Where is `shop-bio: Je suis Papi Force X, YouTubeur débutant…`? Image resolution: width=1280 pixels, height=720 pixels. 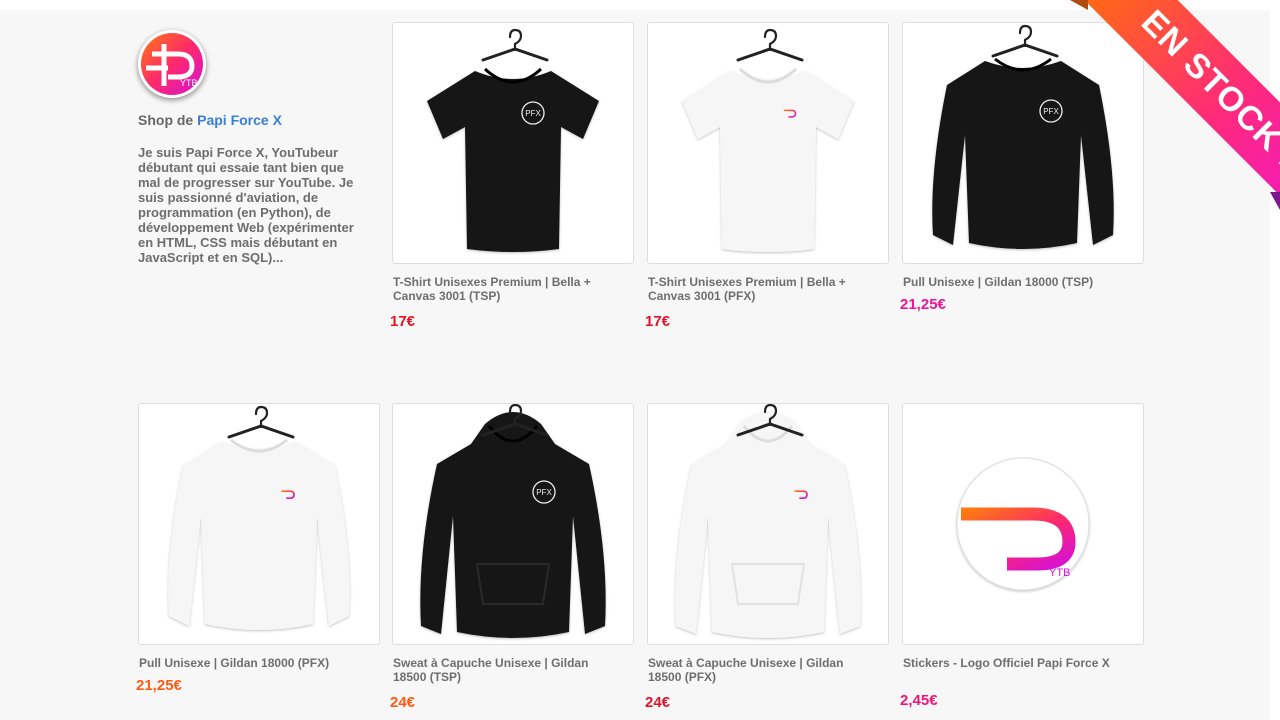 shop-bio: Je suis Papi Force X, YouTubeur débutant… is located at coordinates (246, 205).